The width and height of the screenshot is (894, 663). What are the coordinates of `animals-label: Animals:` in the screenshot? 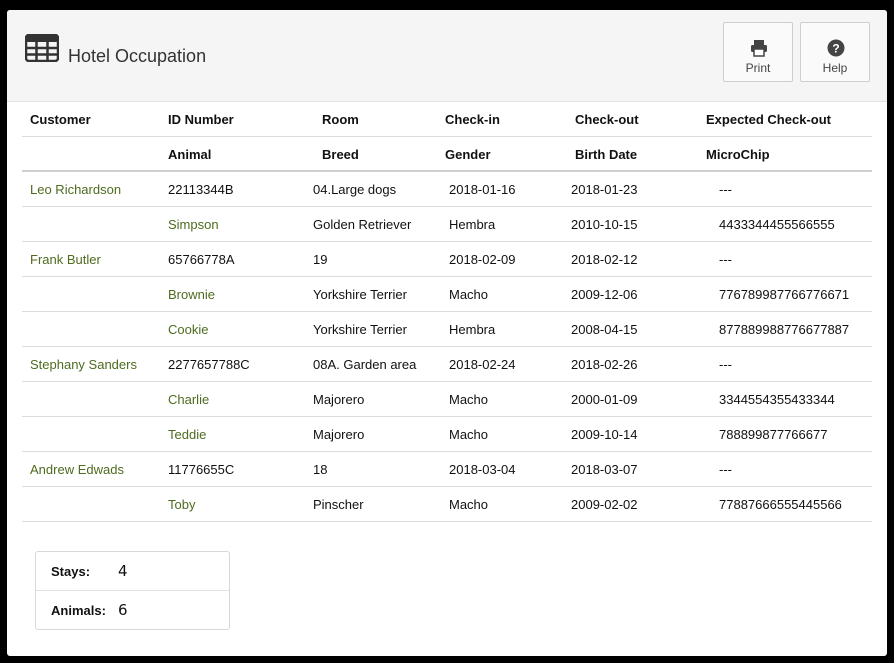 It's located at (78, 610).